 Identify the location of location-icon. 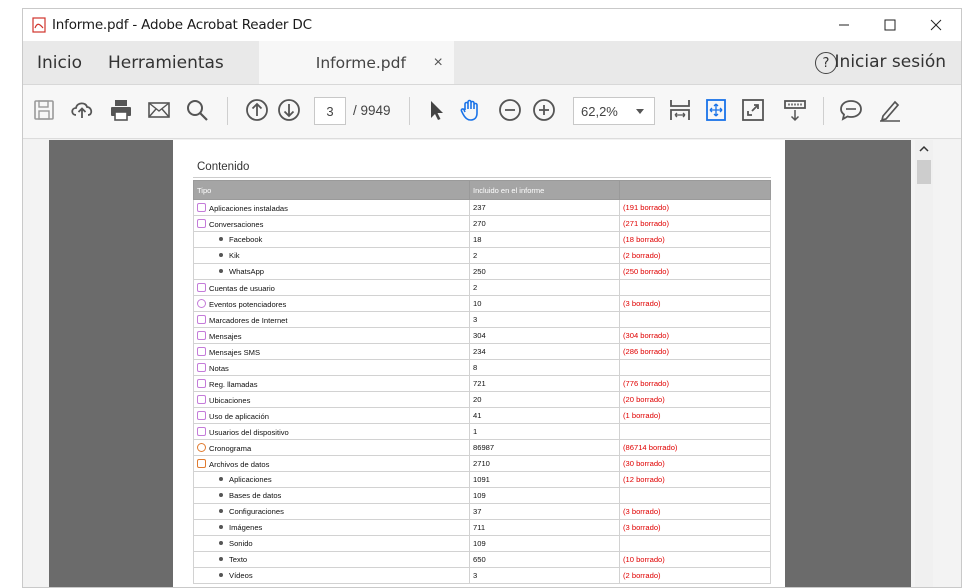
(201, 399).